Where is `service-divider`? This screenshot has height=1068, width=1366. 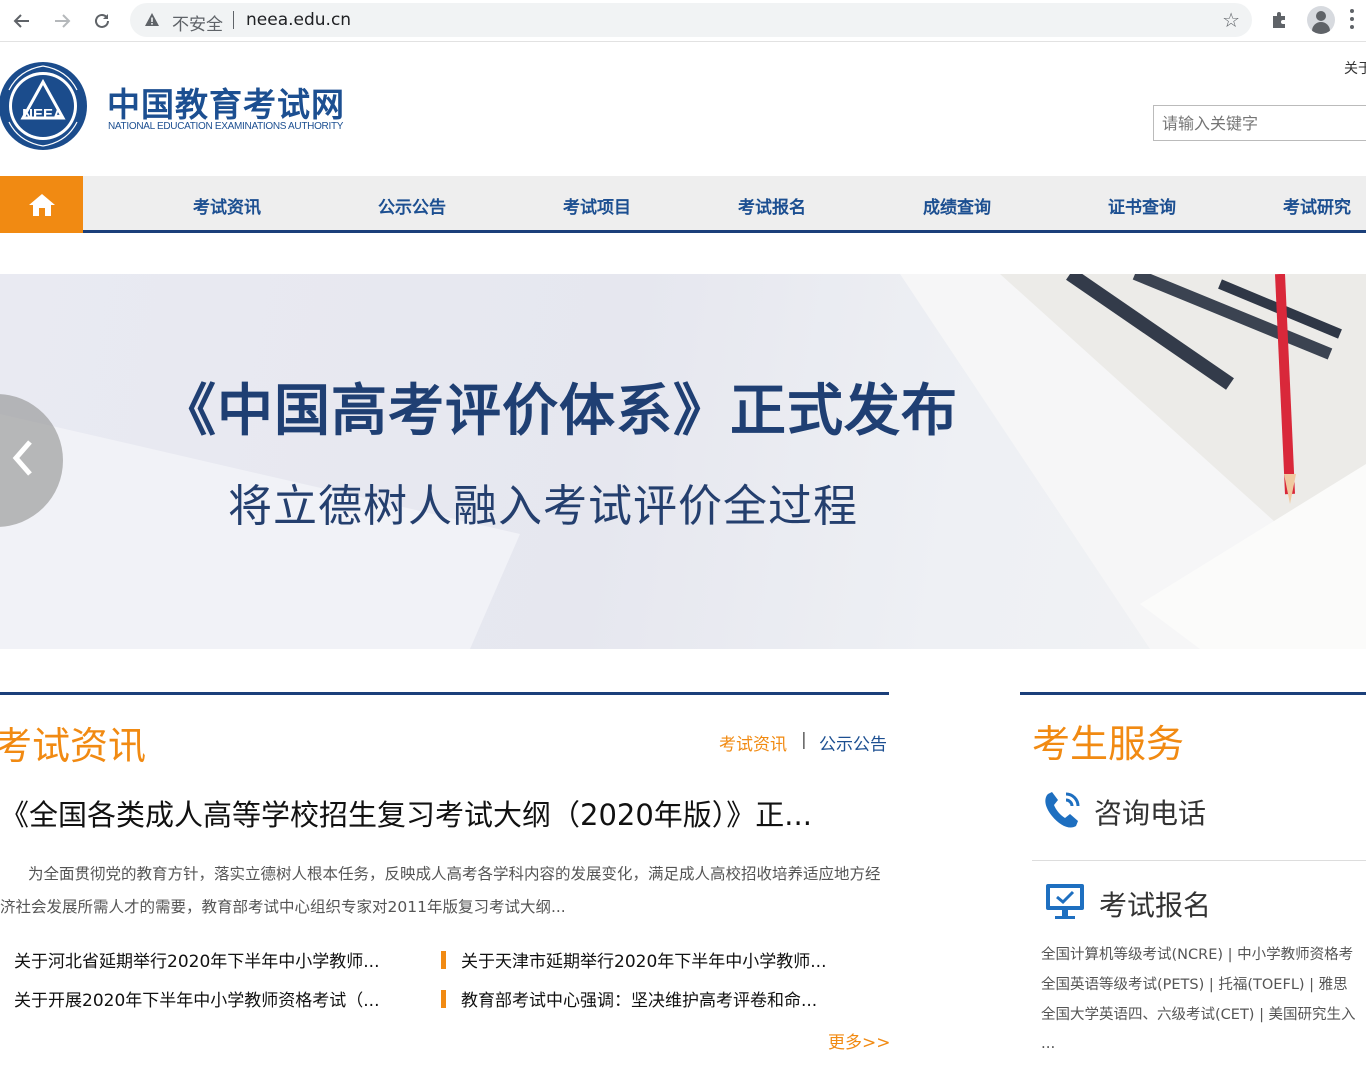
service-divider is located at coordinates (1199, 860).